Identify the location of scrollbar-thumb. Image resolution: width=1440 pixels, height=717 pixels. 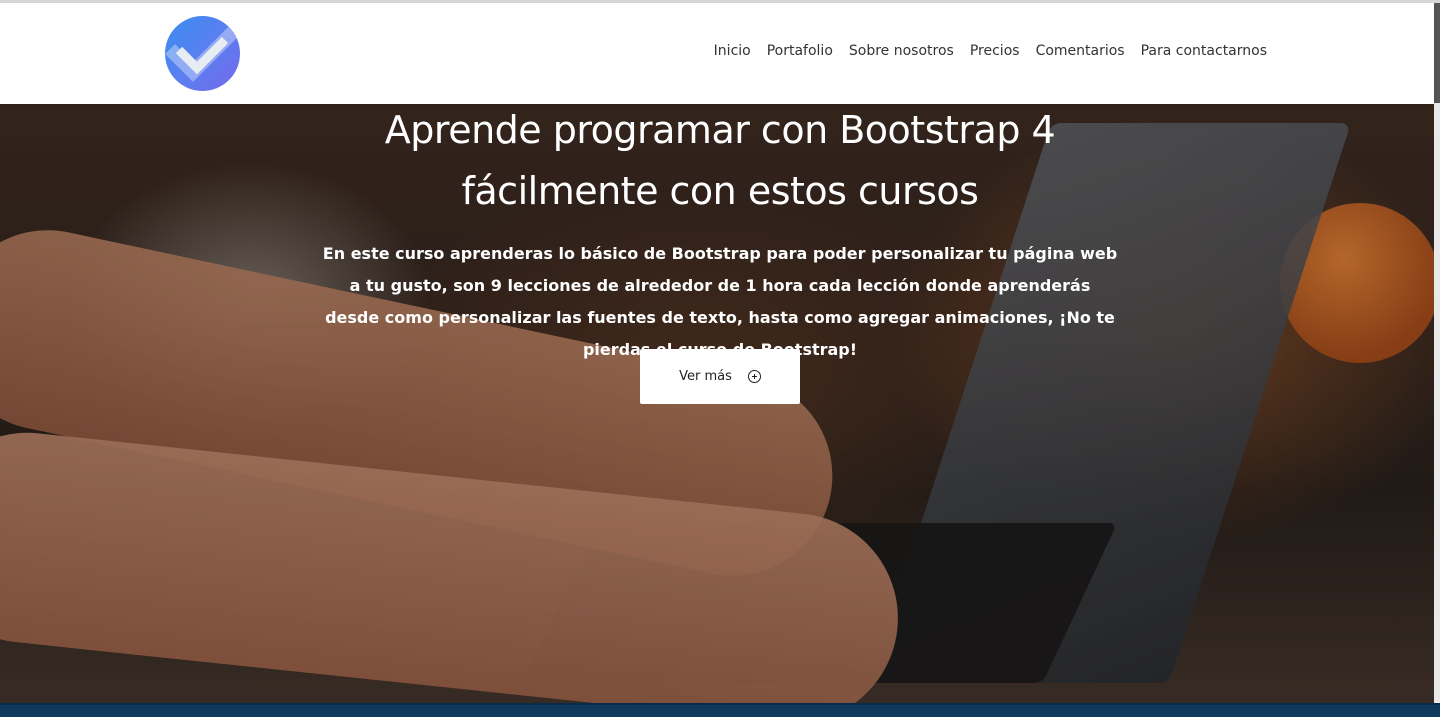
(1437, 53).